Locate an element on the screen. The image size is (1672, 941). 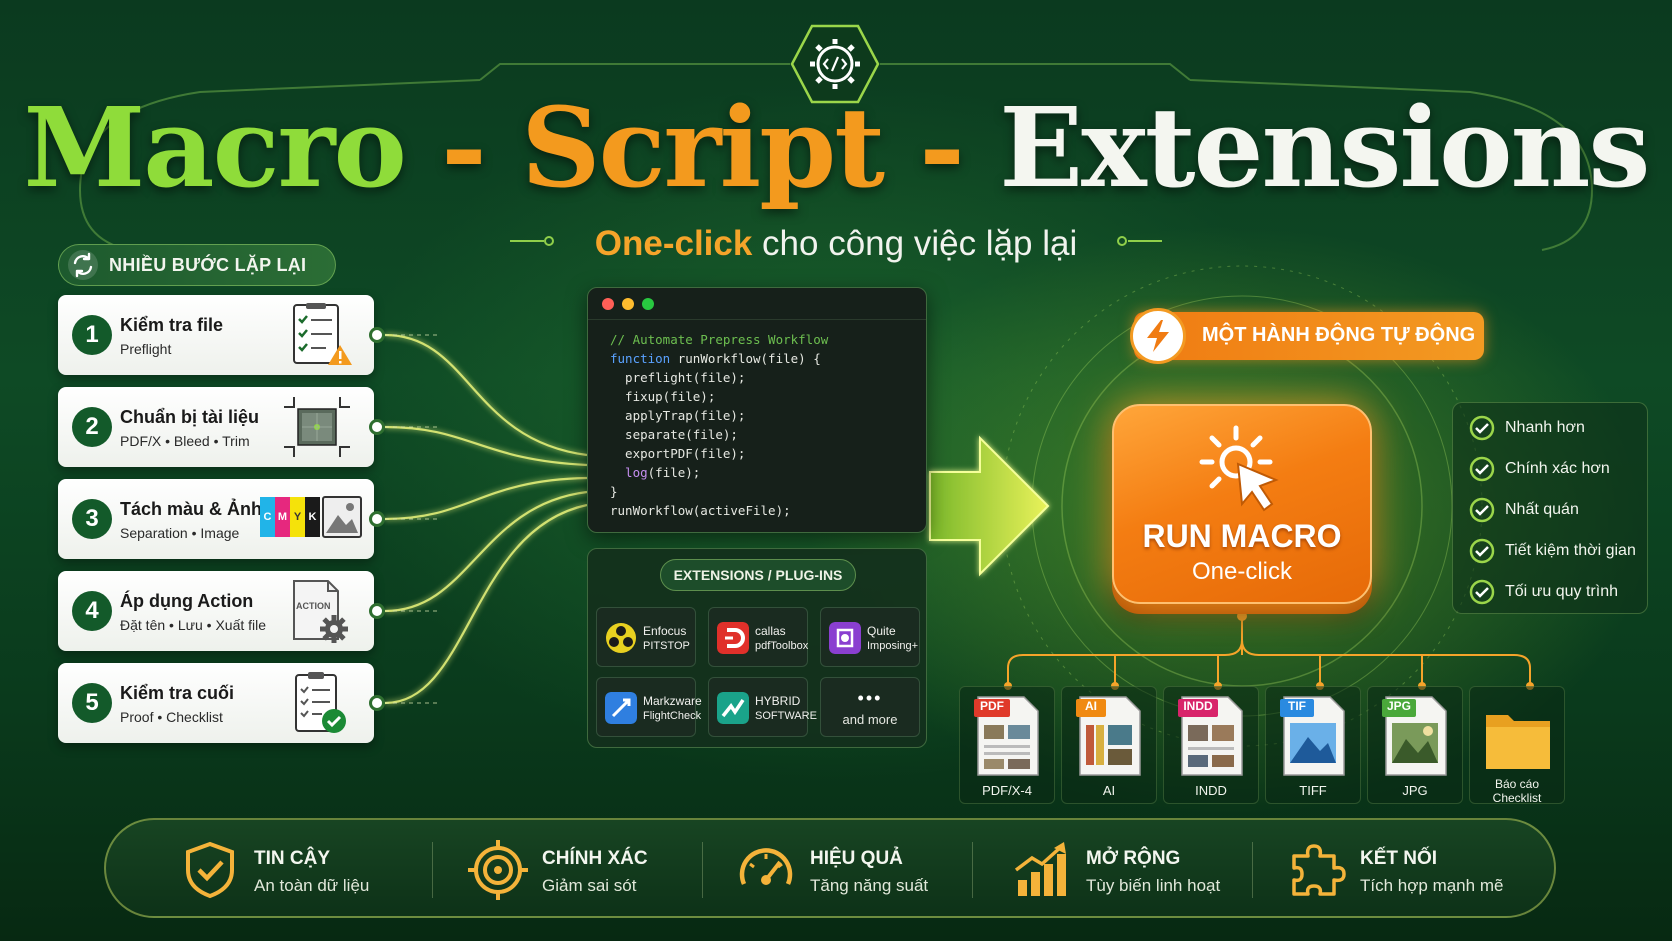
cmyk-image-icon: C M Y K is located at coordinates (312, 518).